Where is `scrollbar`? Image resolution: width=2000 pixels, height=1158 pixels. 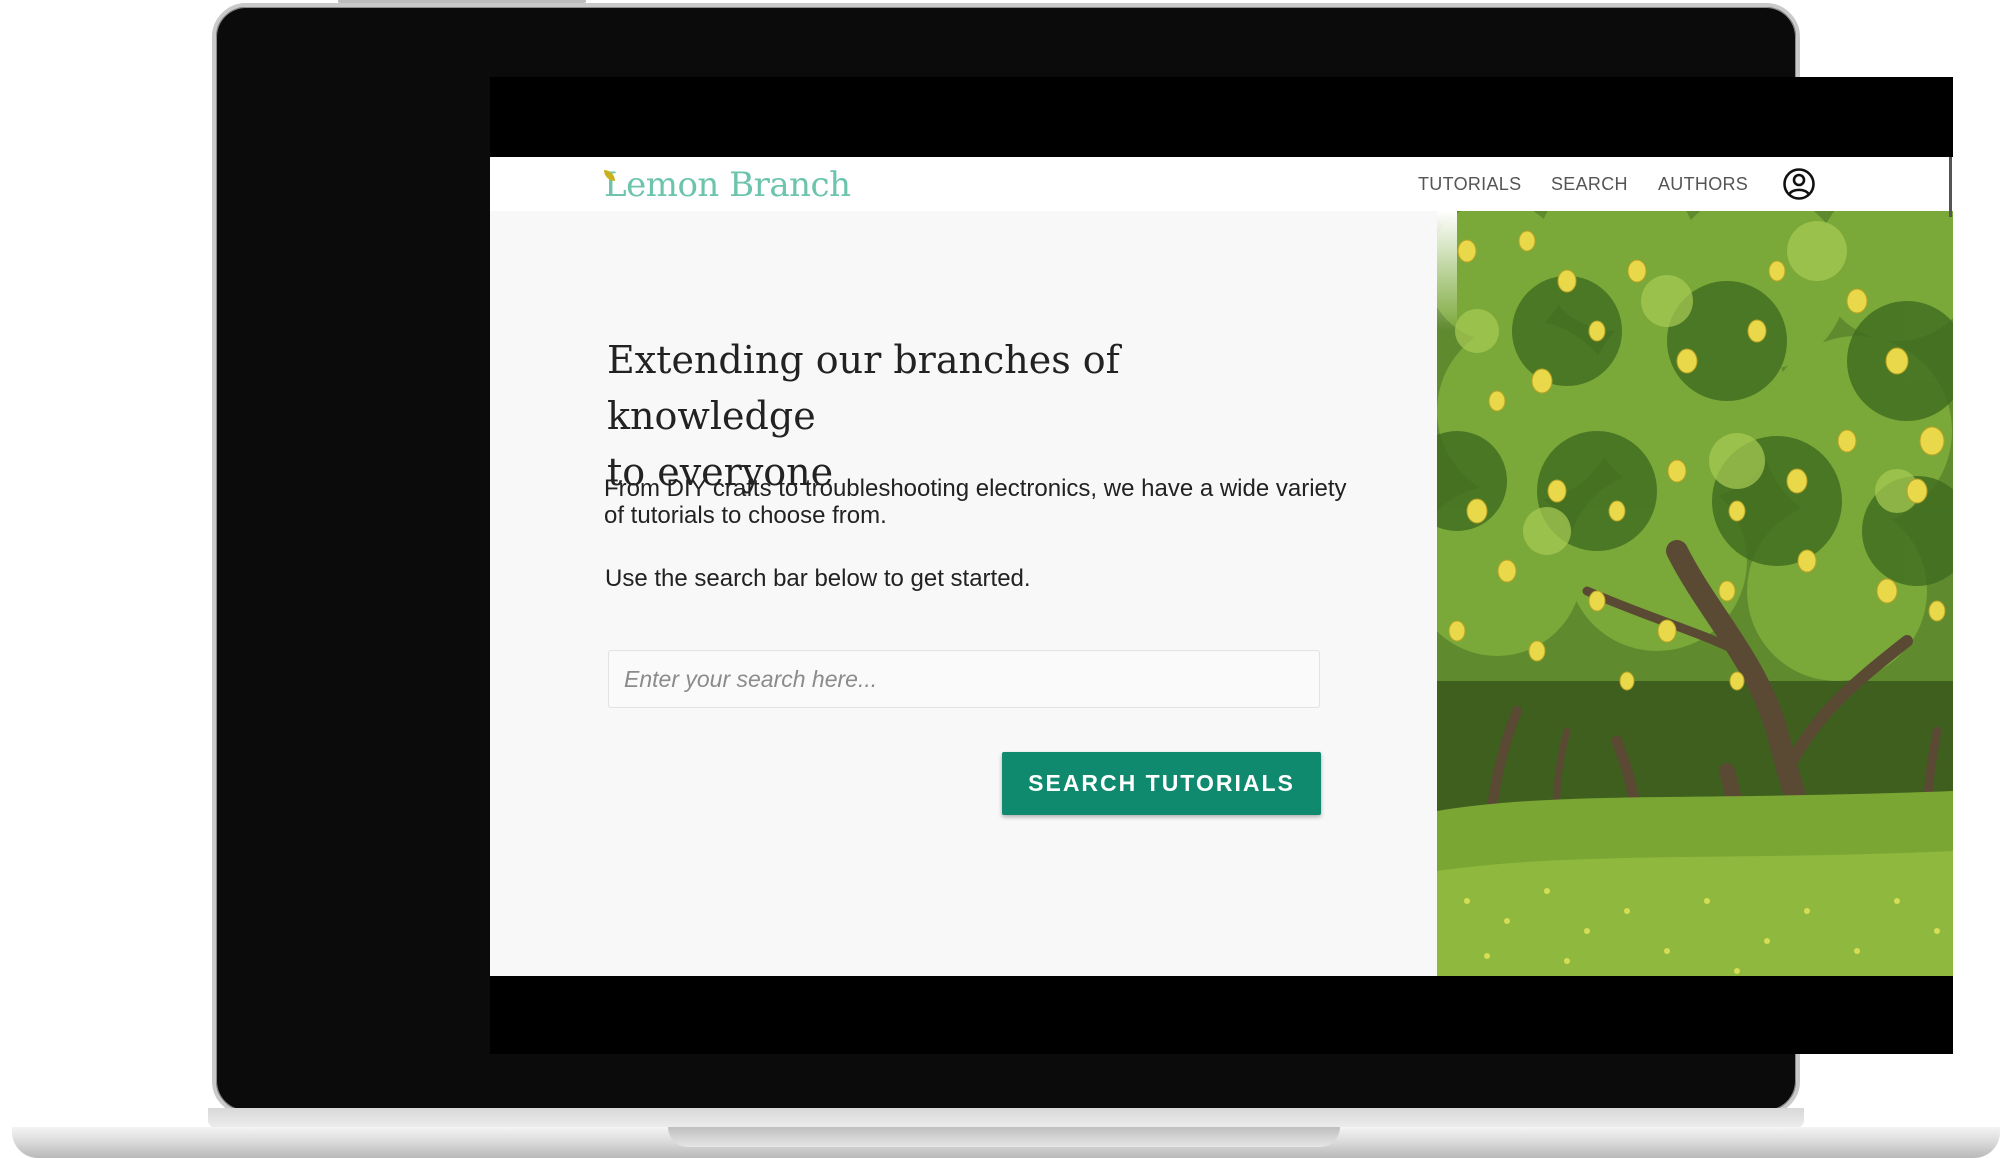
scrollbar is located at coordinates (1950, 187).